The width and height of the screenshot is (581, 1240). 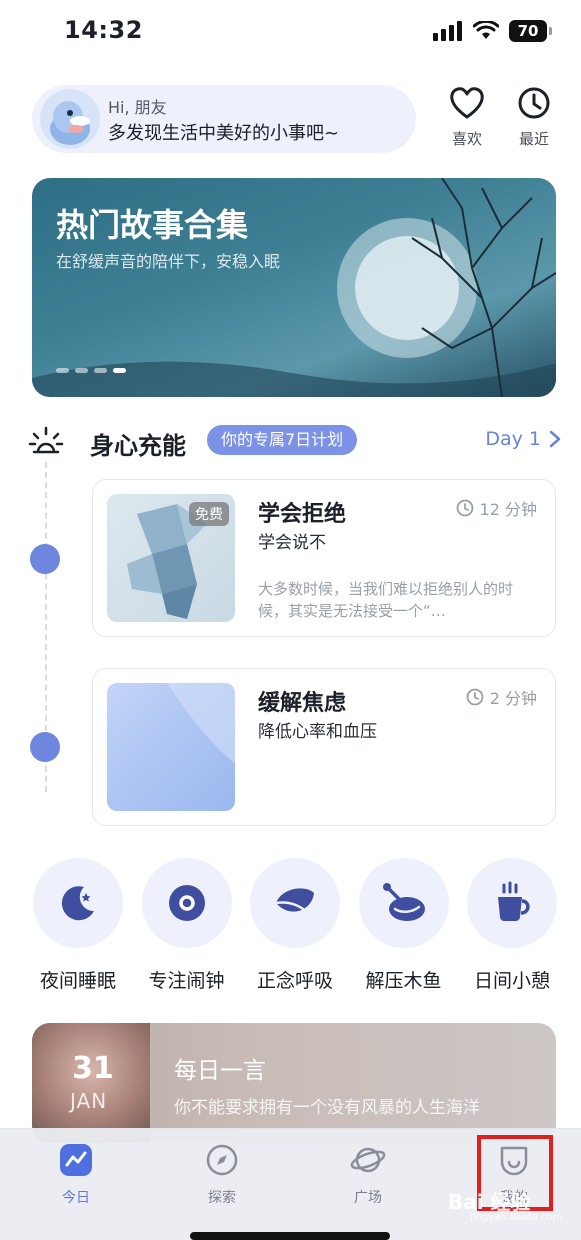 What do you see at coordinates (46, 440) in the screenshot?
I see `sunrise-icon` at bounding box center [46, 440].